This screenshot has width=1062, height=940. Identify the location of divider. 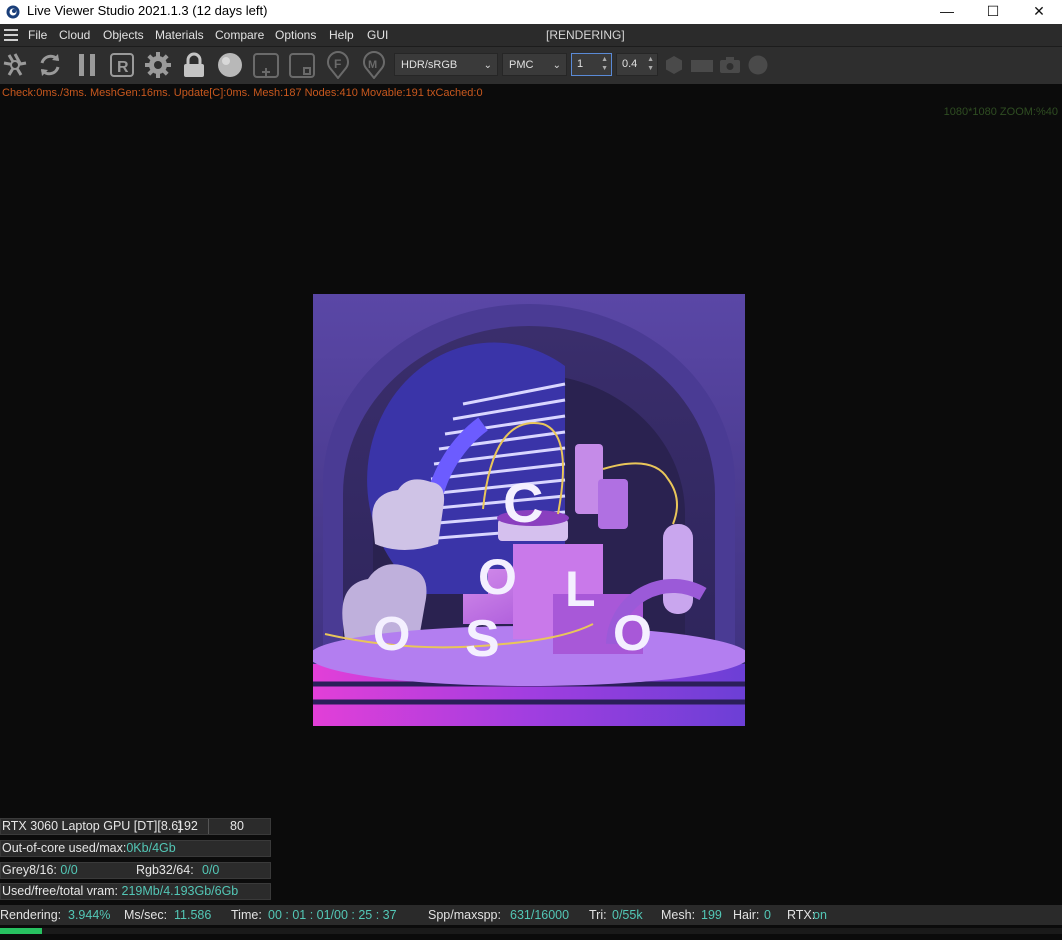
(208, 826).